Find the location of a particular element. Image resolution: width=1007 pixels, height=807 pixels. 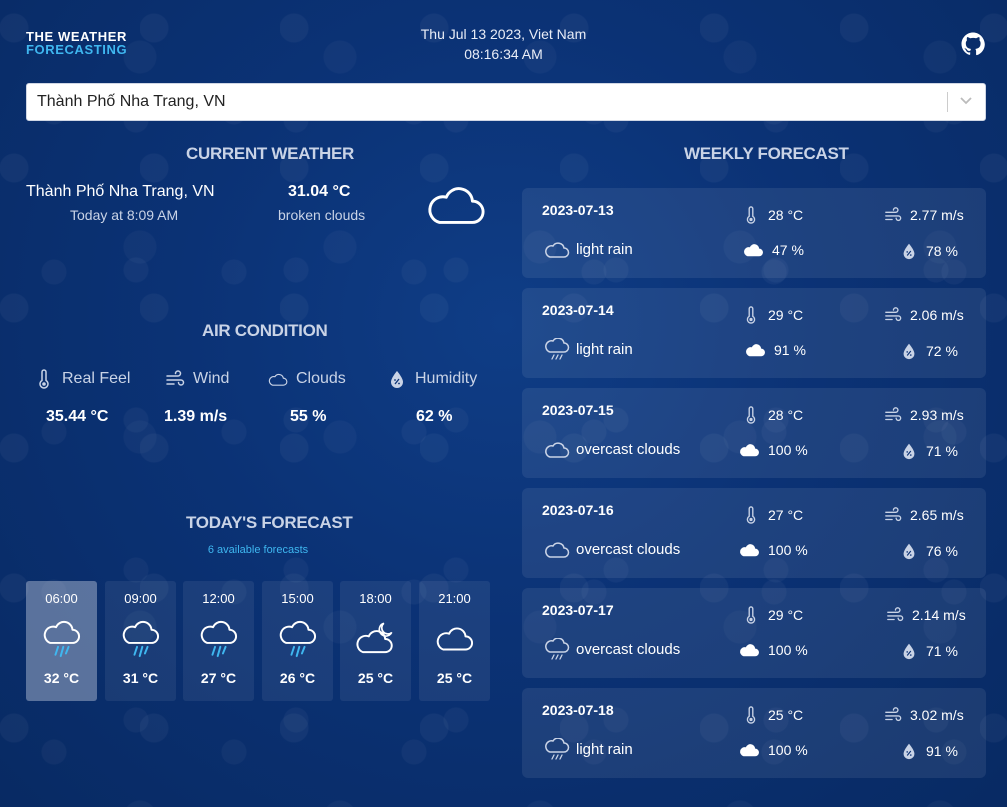

clouds-value: 55 % is located at coordinates (308, 416).